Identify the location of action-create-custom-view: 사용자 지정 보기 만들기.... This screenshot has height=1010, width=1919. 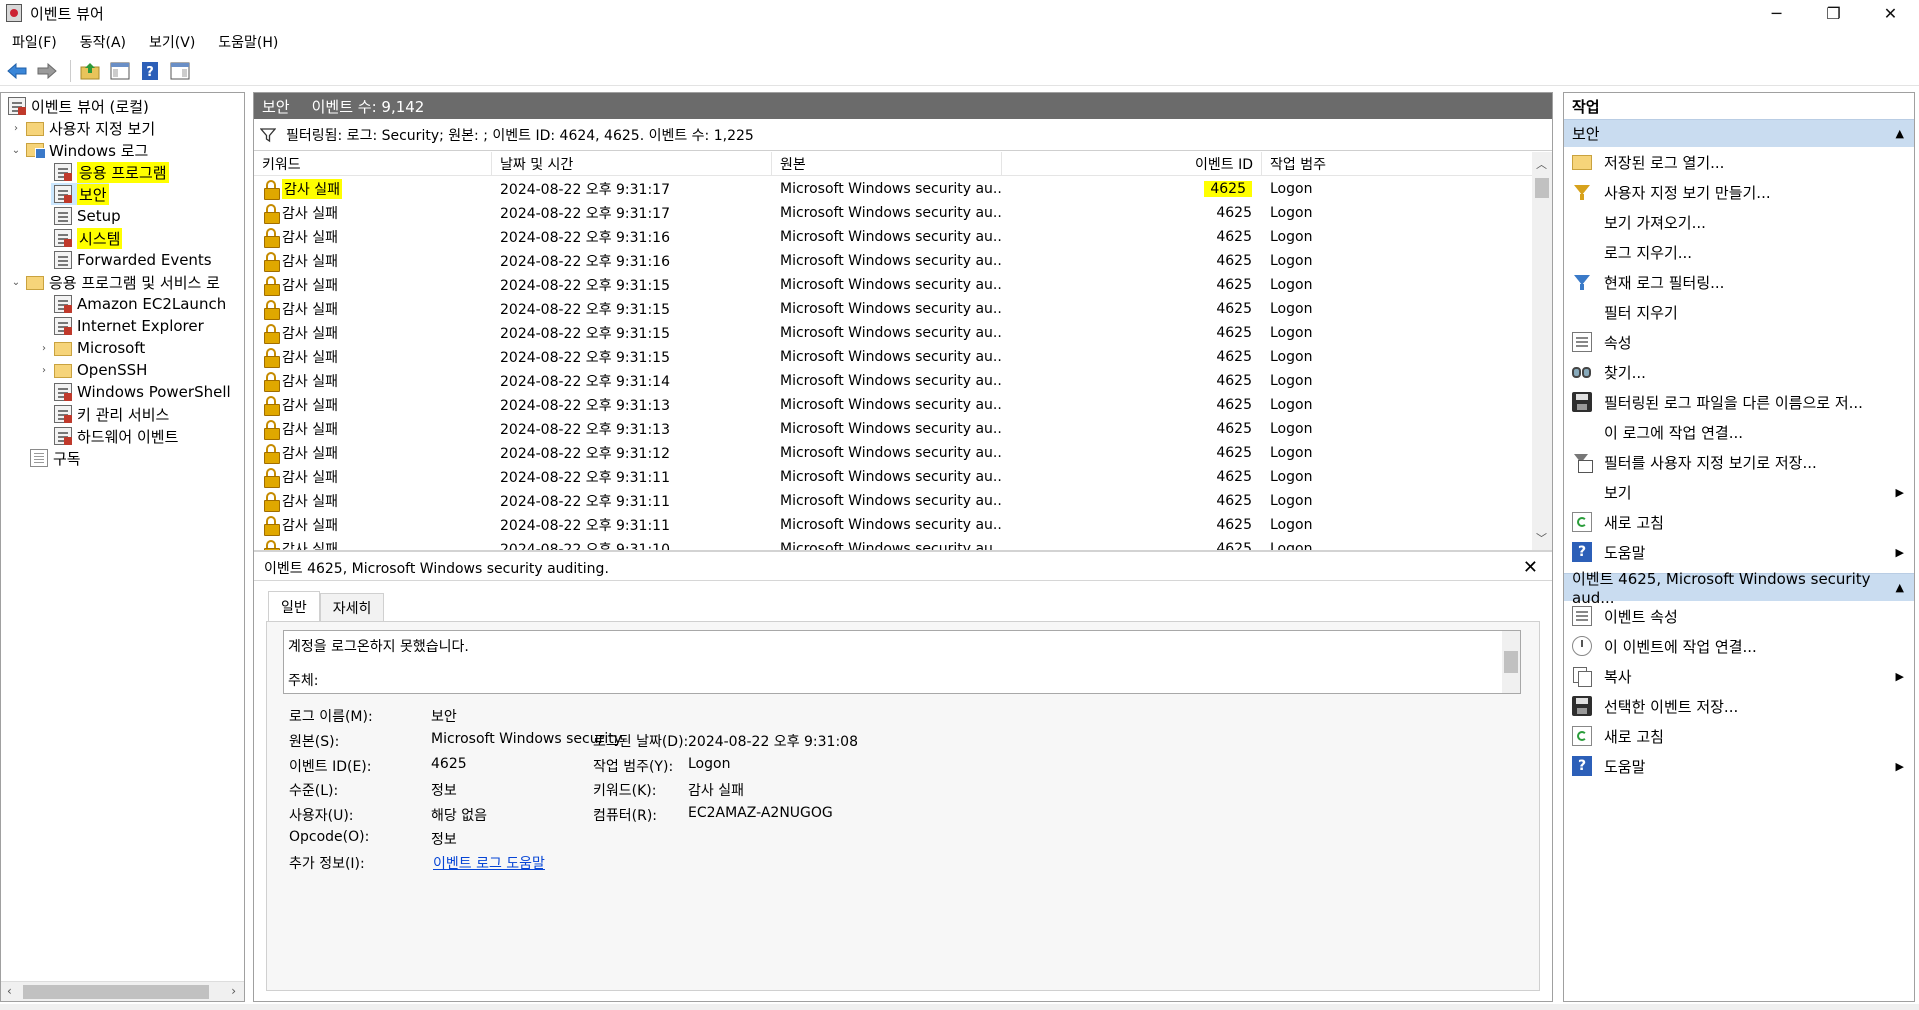
(1739, 192).